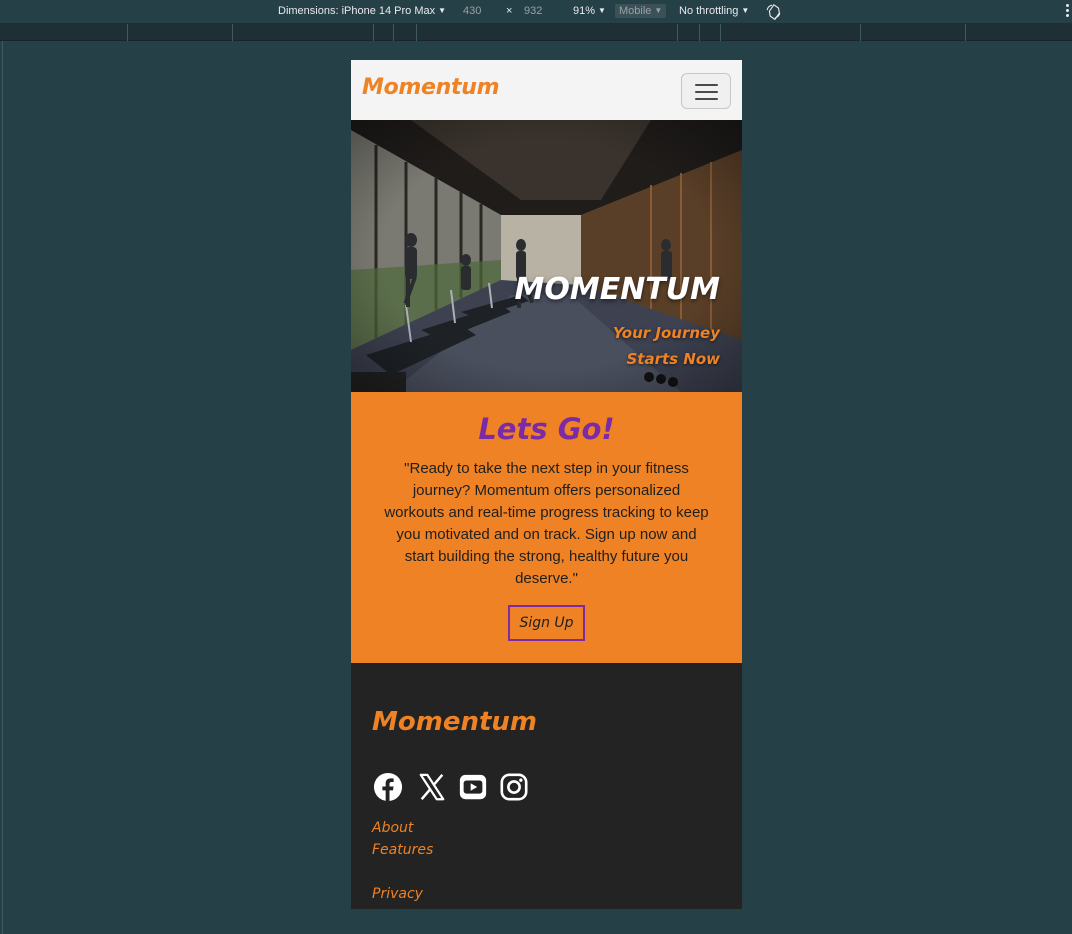 The image size is (1072, 934). I want to click on site-footer: Momentum About Features Privacy, so click(546, 786).